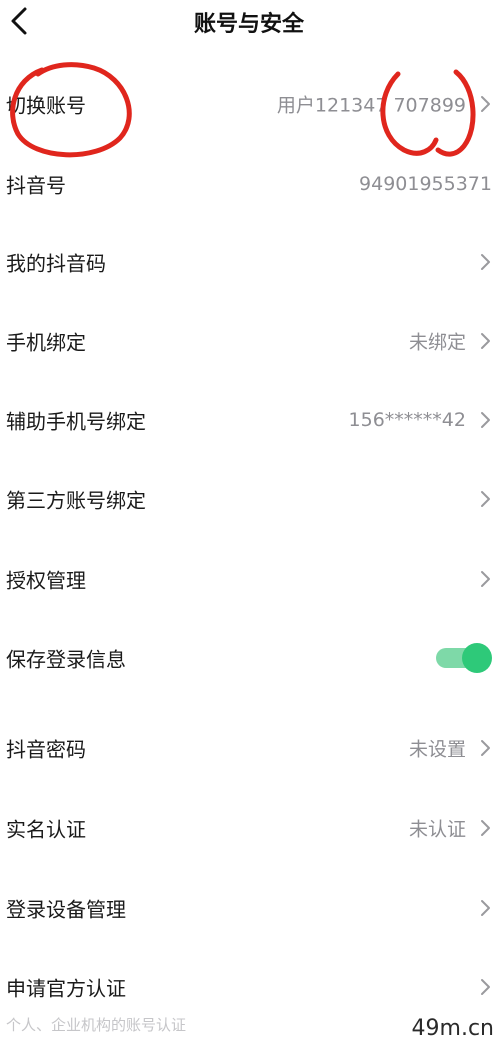 The width and height of the screenshot is (498, 1050). Describe the element at coordinates (46, 342) in the screenshot. I see `phone-binding-label: 手机绑定` at that location.